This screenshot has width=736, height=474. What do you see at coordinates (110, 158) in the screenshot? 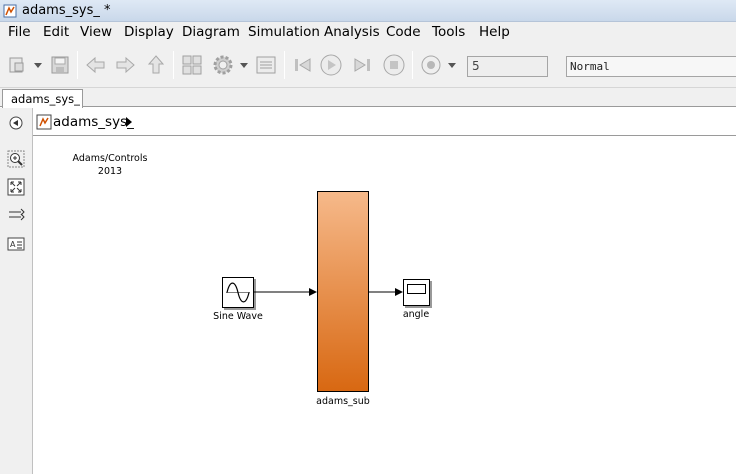
I see `annotation-line-1: Adams/Controls` at bounding box center [110, 158].